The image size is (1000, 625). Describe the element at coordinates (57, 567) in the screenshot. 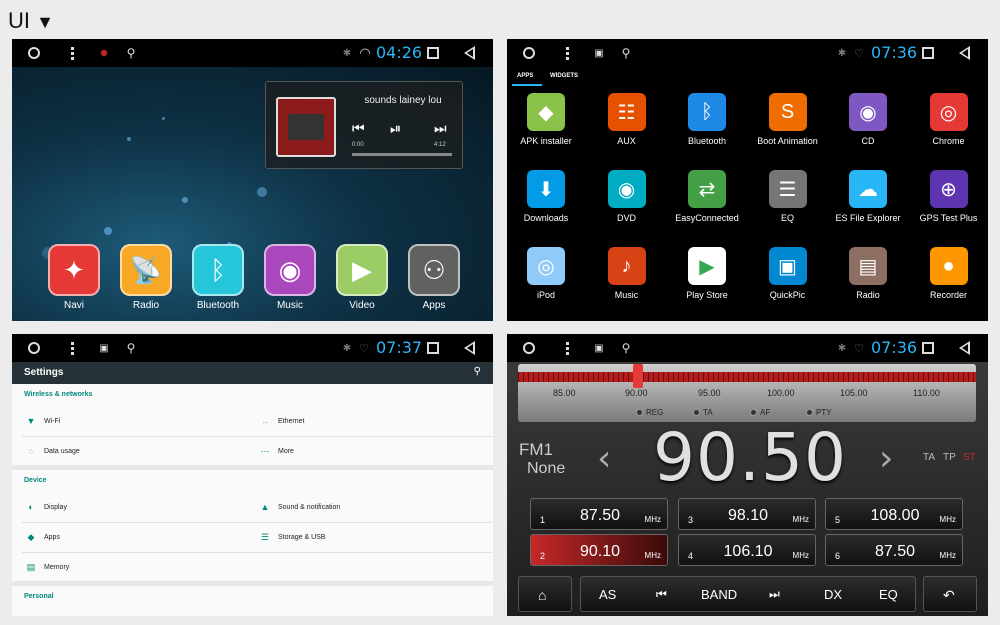

I see `setting-label: Memory` at that location.